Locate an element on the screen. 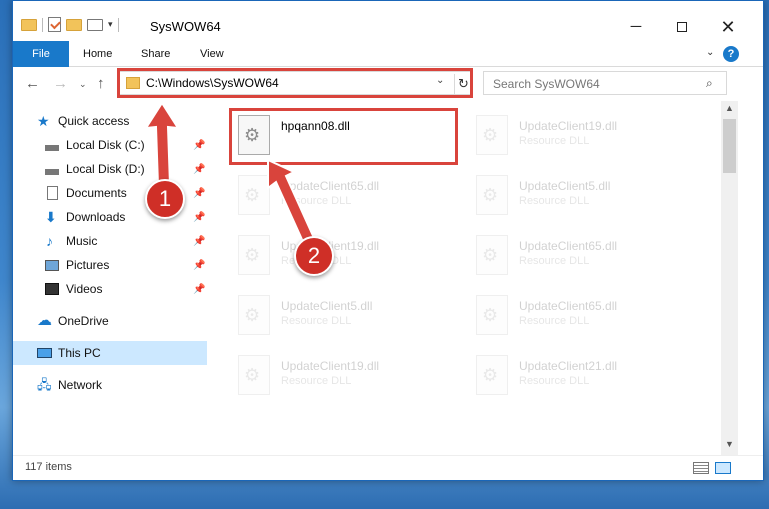  callout-arrows is located at coordinates (230, 173).